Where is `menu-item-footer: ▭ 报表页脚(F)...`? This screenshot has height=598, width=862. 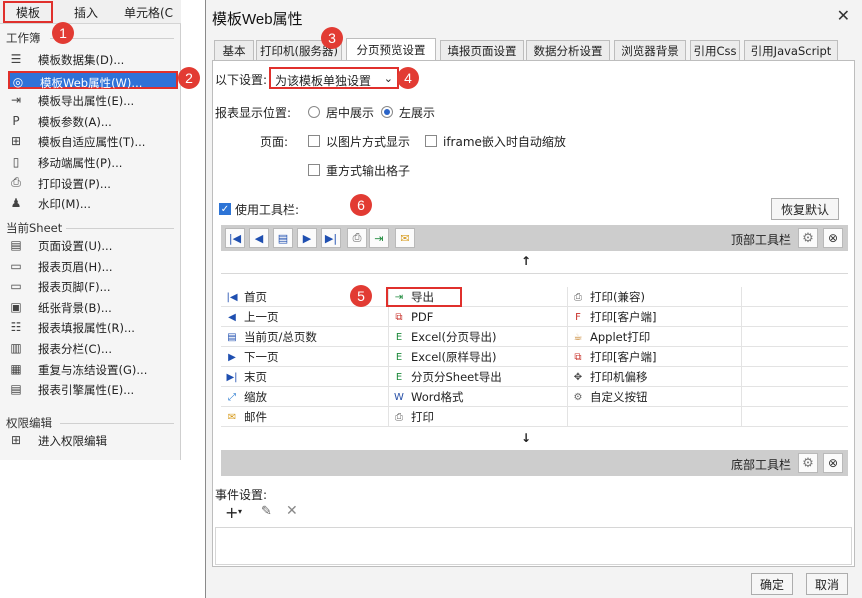
menu-item-footer: ▭ 报表页脚(F)... is located at coordinates (93, 286).